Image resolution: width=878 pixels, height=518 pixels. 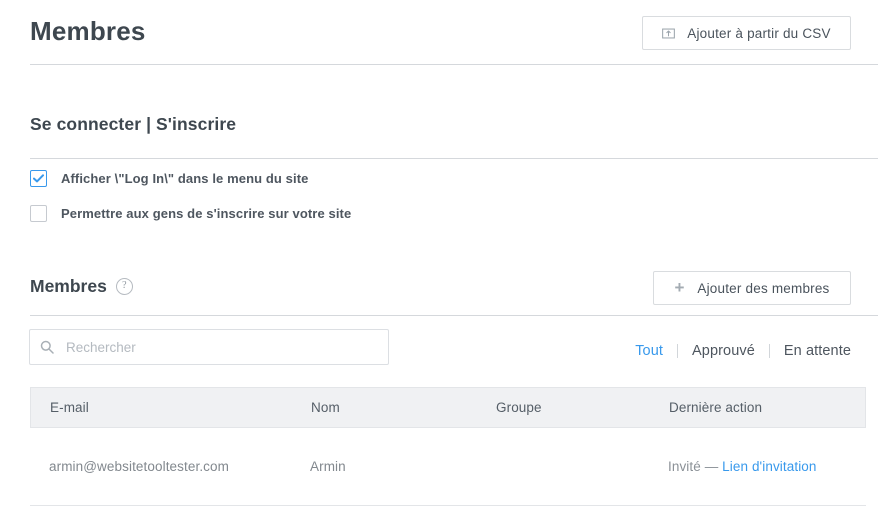 I want to click on show-login-checkbox, so click(x=38, y=178).